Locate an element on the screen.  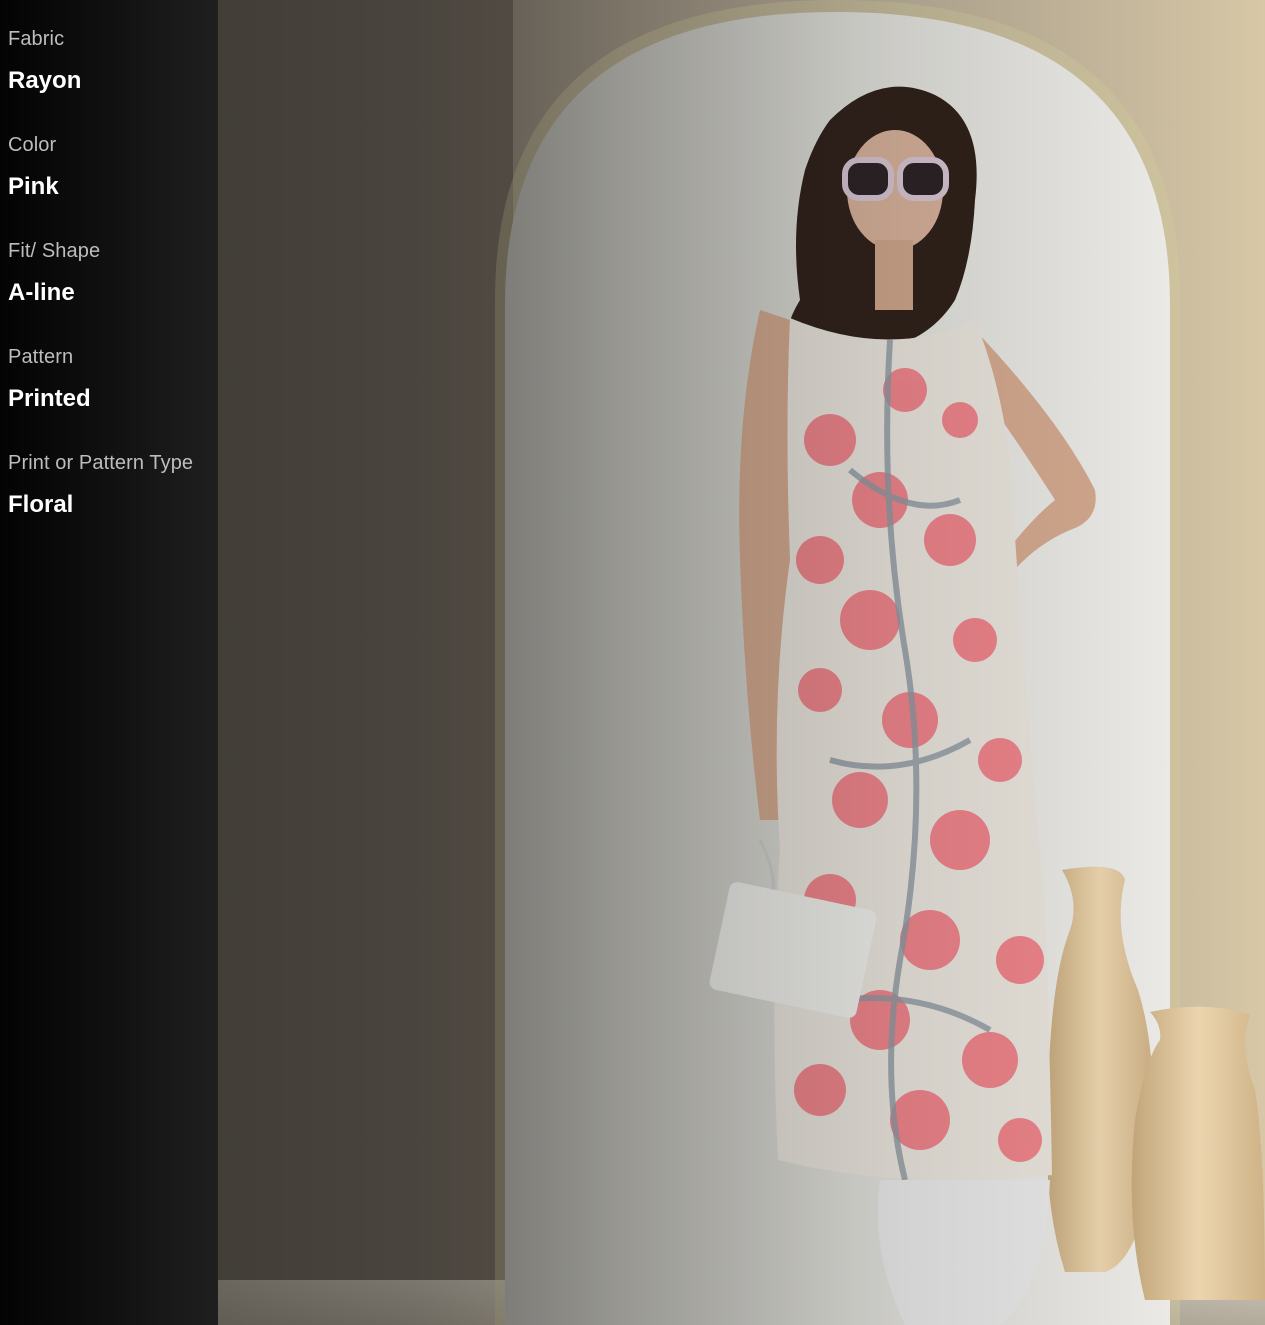
attribute-label: Fabric is located at coordinates (36, 39).